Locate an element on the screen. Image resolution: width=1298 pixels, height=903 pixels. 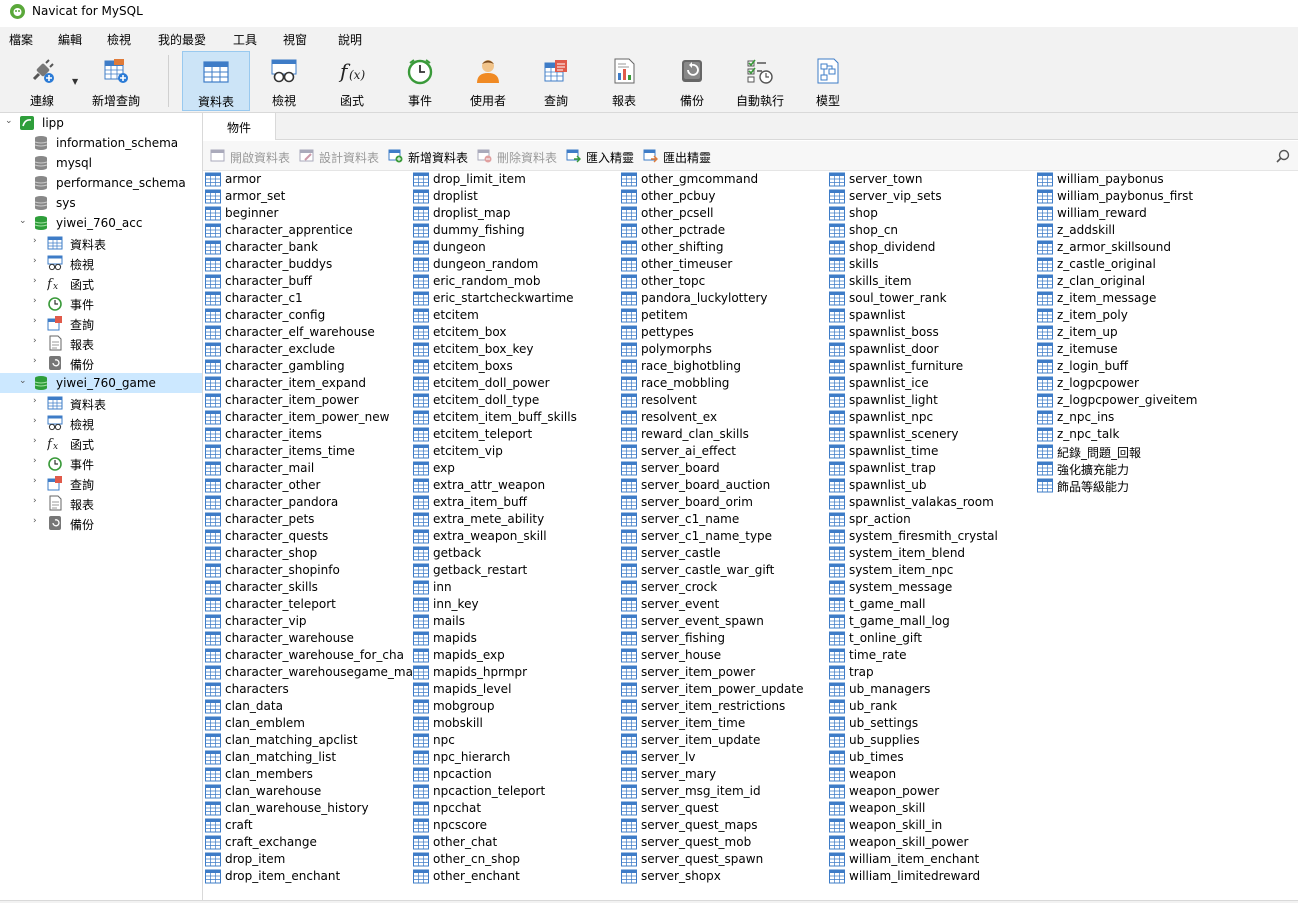
tree-db-mysql: mysql is located at coordinates (101, 163).